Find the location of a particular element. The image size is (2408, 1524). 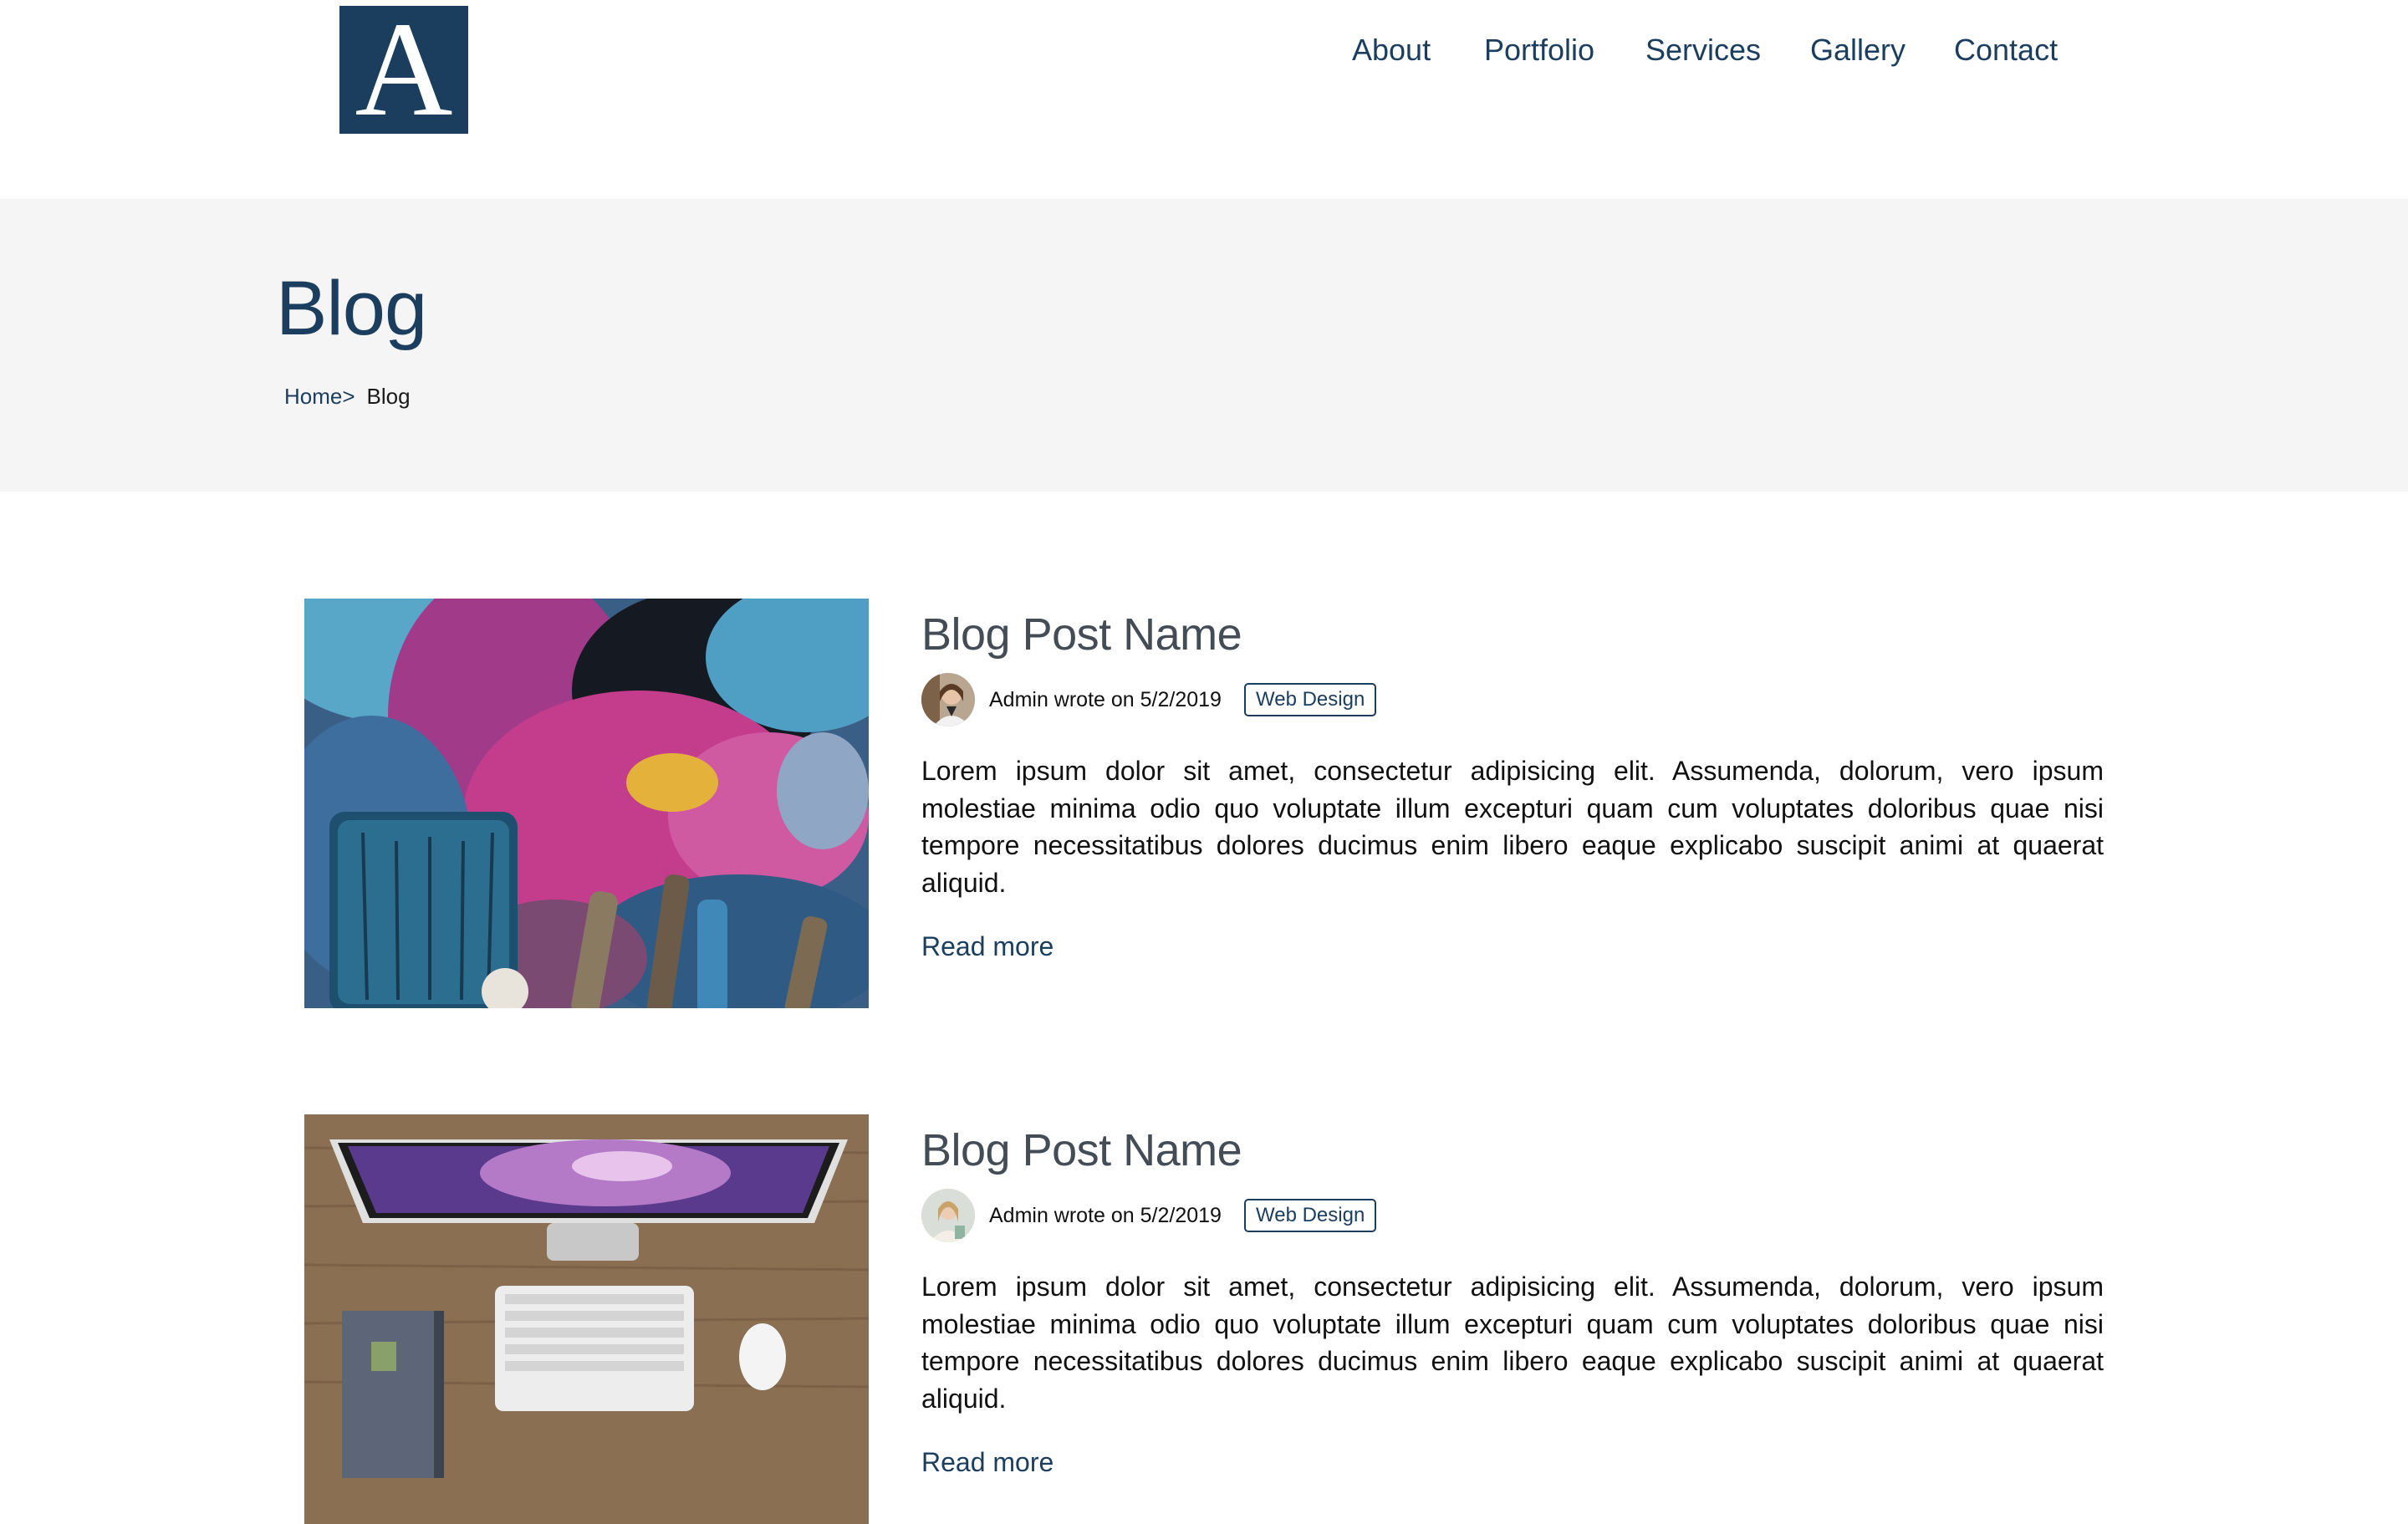

nav-item-about: About is located at coordinates (1392, 50).